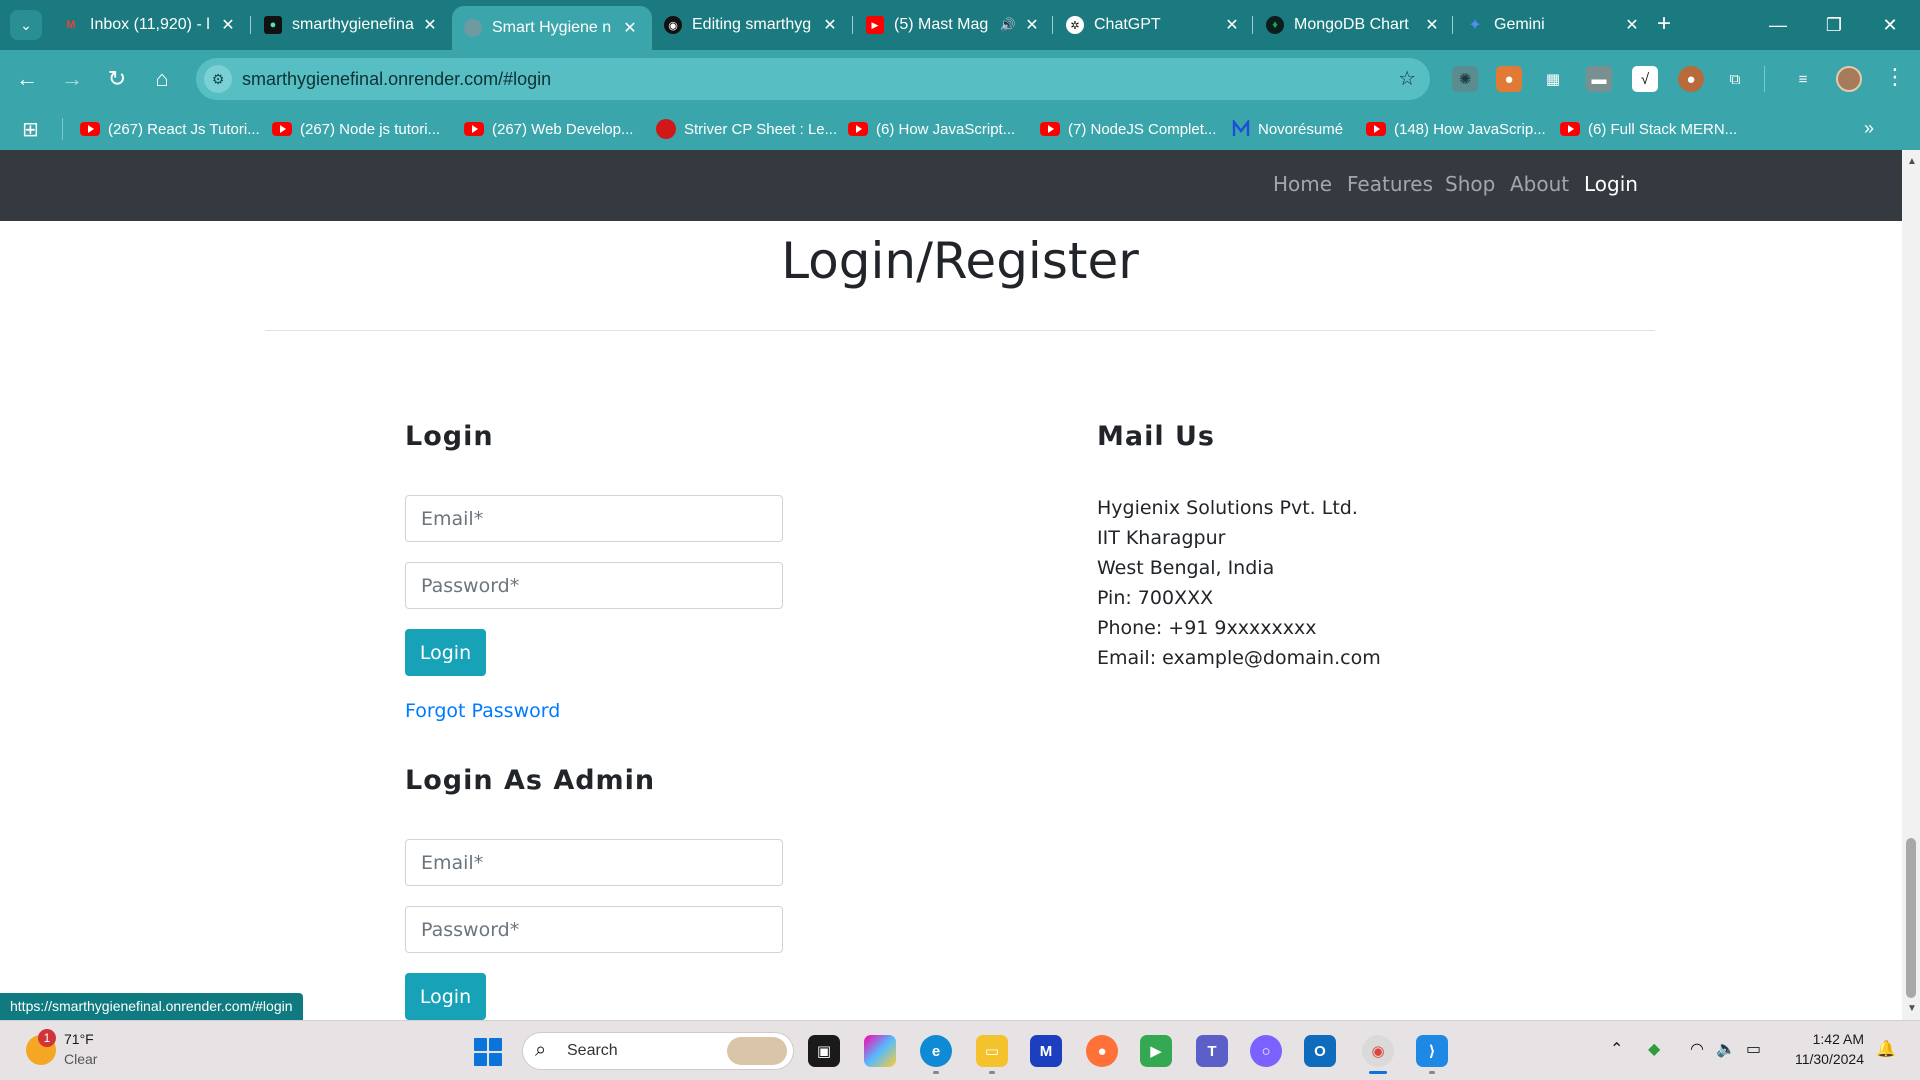 This screenshot has width=1920, height=1080. What do you see at coordinates (482, 711) in the screenshot?
I see `forgot-password-link: Forgot Password` at bounding box center [482, 711].